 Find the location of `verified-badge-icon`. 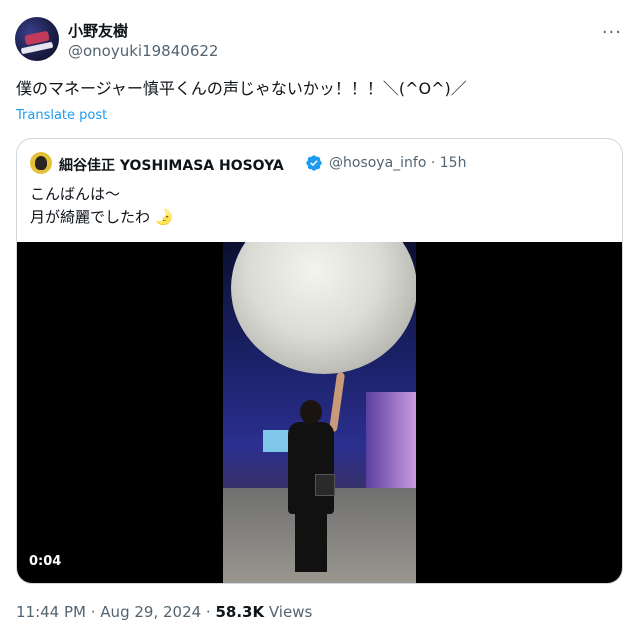

verified-badge-icon is located at coordinates (314, 163).